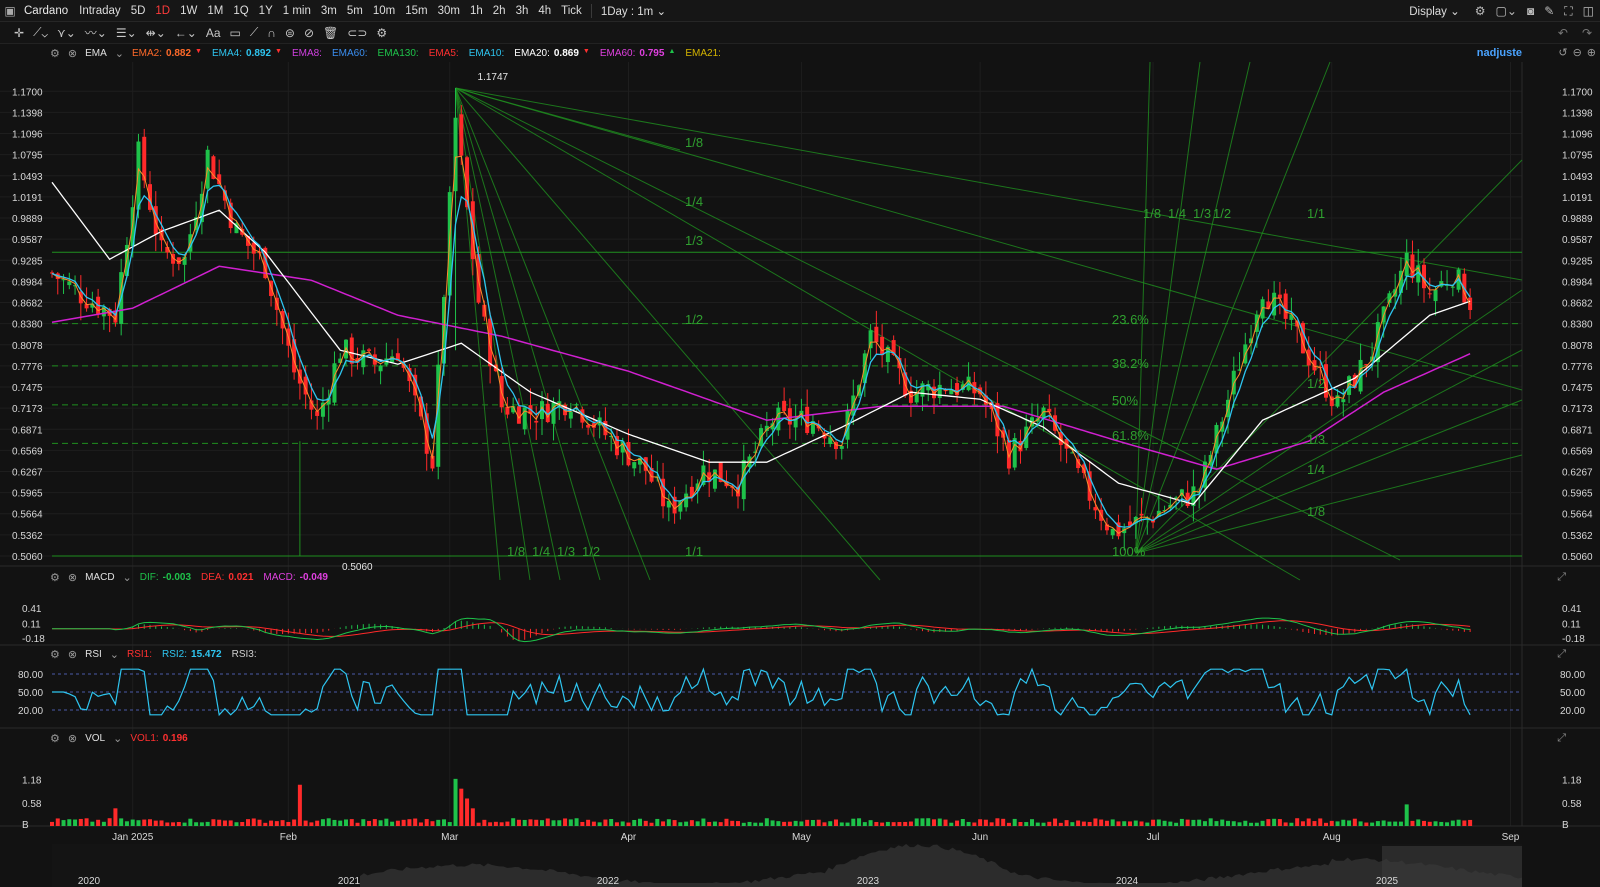 The height and width of the screenshot is (887, 1600). What do you see at coordinates (289, 837) in the screenshot?
I see `time-axis-label: Feb` at bounding box center [289, 837].